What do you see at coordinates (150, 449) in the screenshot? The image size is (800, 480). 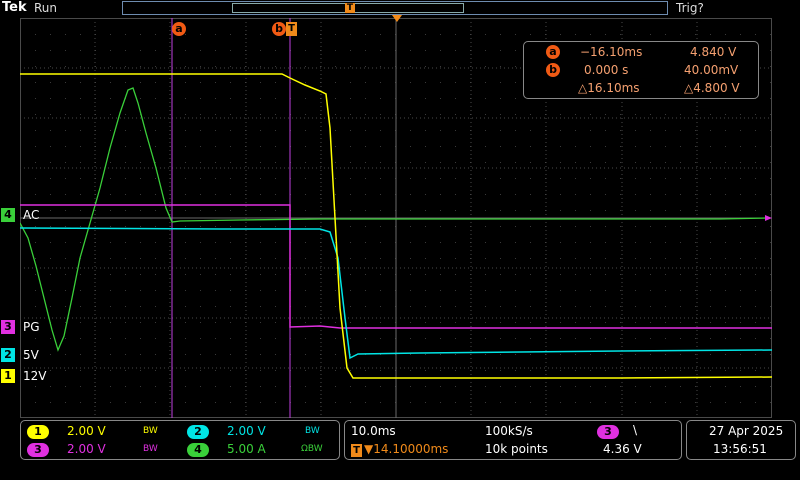 I see `ch3-bw-limit-icon: BW` at bounding box center [150, 449].